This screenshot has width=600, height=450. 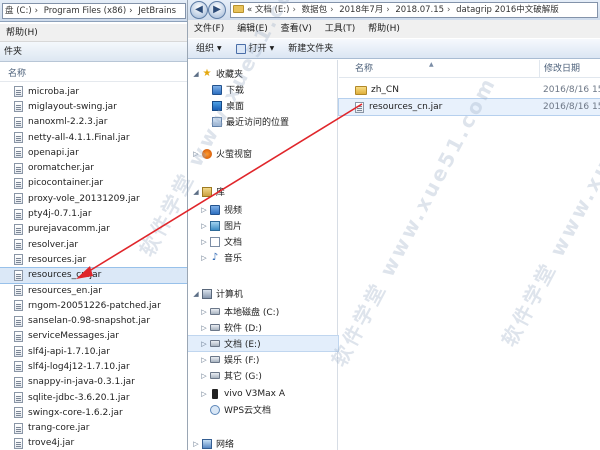 What do you see at coordinates (272, 48) in the screenshot?
I see `caret-down-icon: ▼` at bounding box center [272, 48].